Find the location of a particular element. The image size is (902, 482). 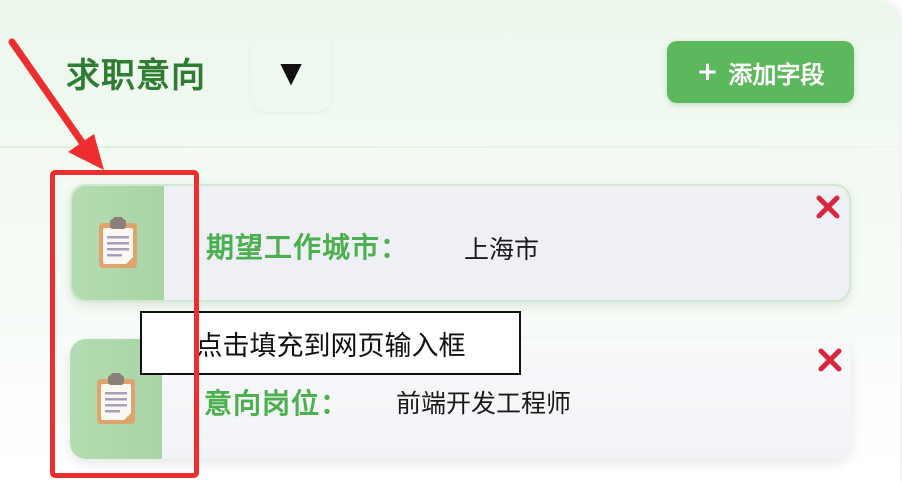

fill-handle-city is located at coordinates (118, 243).